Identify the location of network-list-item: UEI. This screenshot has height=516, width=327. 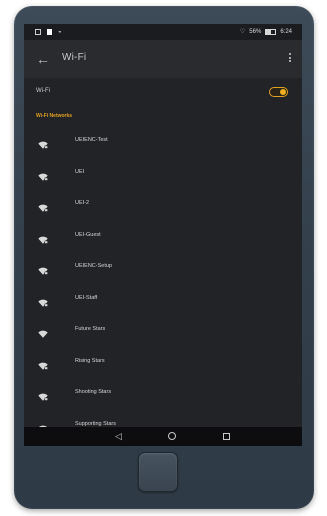
(163, 173).